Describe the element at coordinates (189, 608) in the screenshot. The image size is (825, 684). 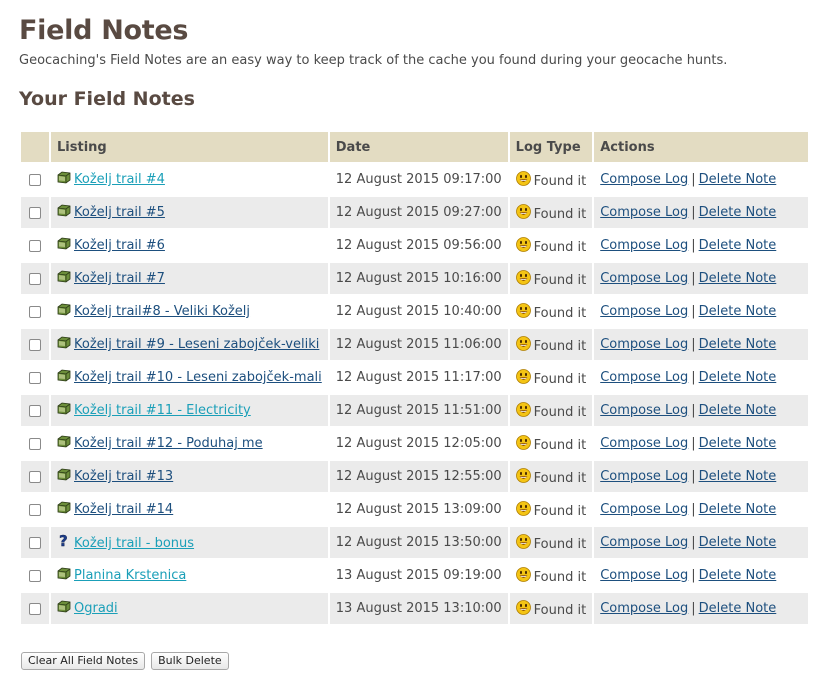
I see `listing-cell: Ogradi` at that location.